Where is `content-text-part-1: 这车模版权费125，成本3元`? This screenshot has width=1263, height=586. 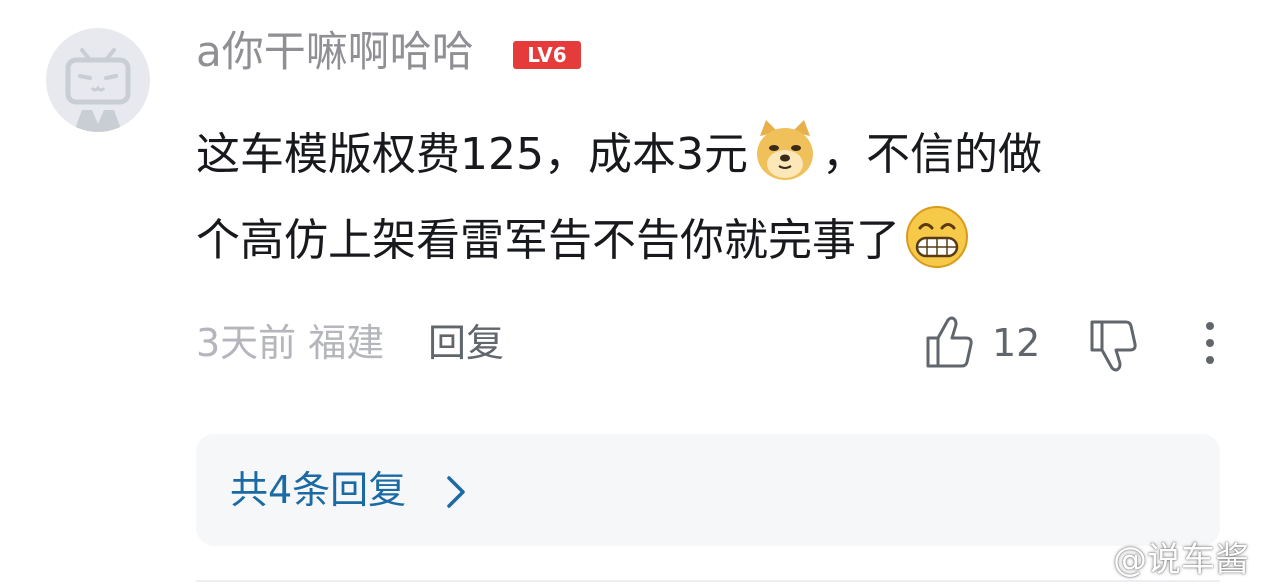 content-text-part-1: 这车模版权费125，成本3元 is located at coordinates (472, 154).